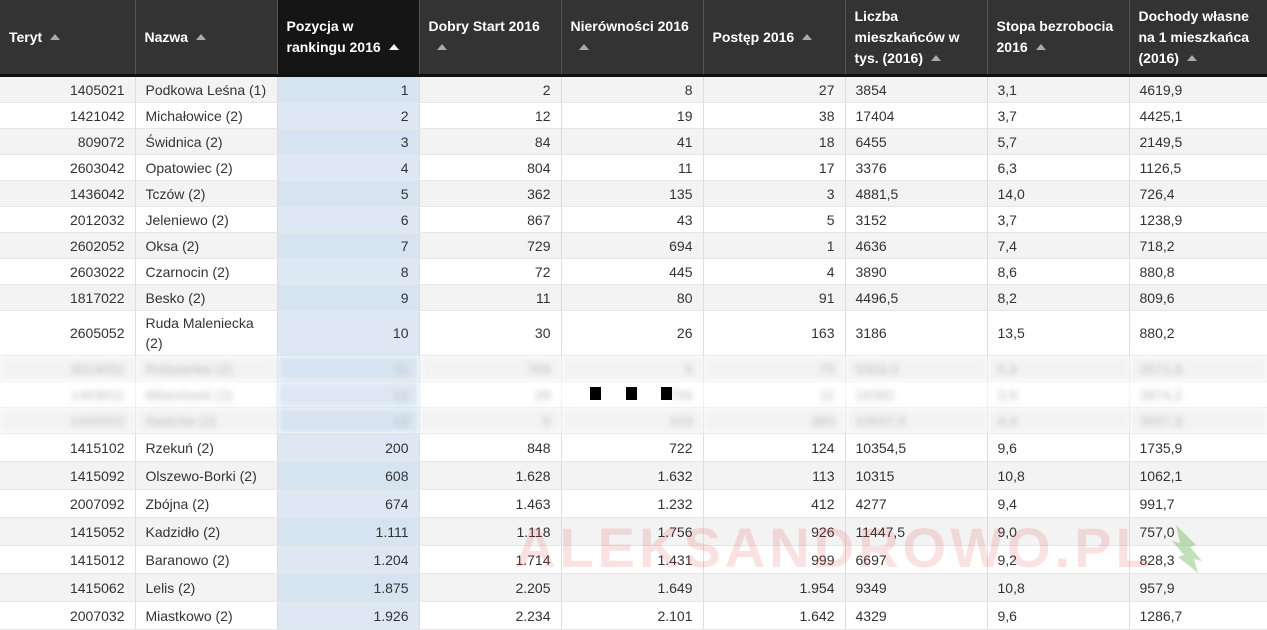 The height and width of the screenshot is (630, 1267). I want to click on cell-dochody: 718,2, so click(1198, 245).